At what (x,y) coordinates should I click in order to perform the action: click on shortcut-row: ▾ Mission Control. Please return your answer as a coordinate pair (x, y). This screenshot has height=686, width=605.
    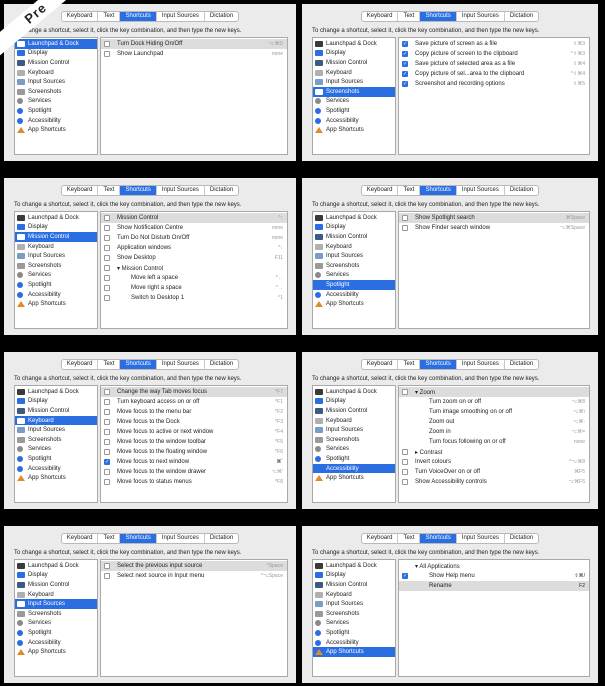
    Looking at the image, I should click on (194, 268).